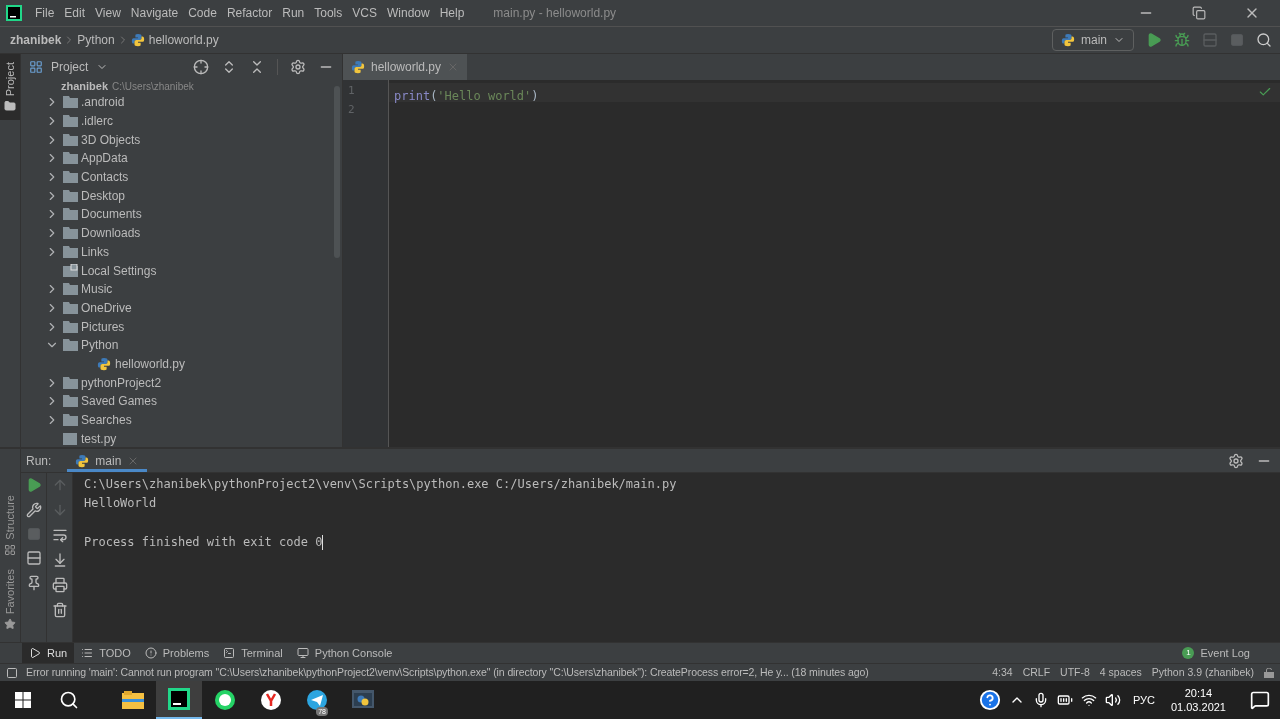  What do you see at coordinates (1075, 672) in the screenshot?
I see `status-item: UTF-8` at bounding box center [1075, 672].